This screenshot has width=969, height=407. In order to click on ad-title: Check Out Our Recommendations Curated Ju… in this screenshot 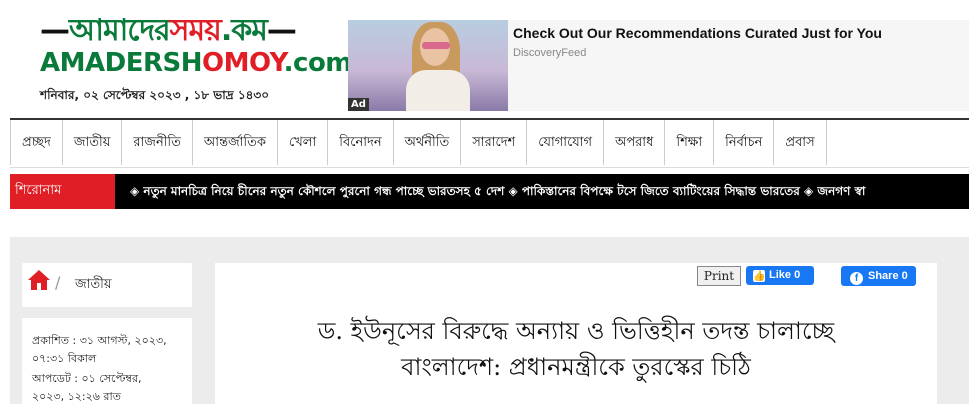, I will do `click(697, 33)`.